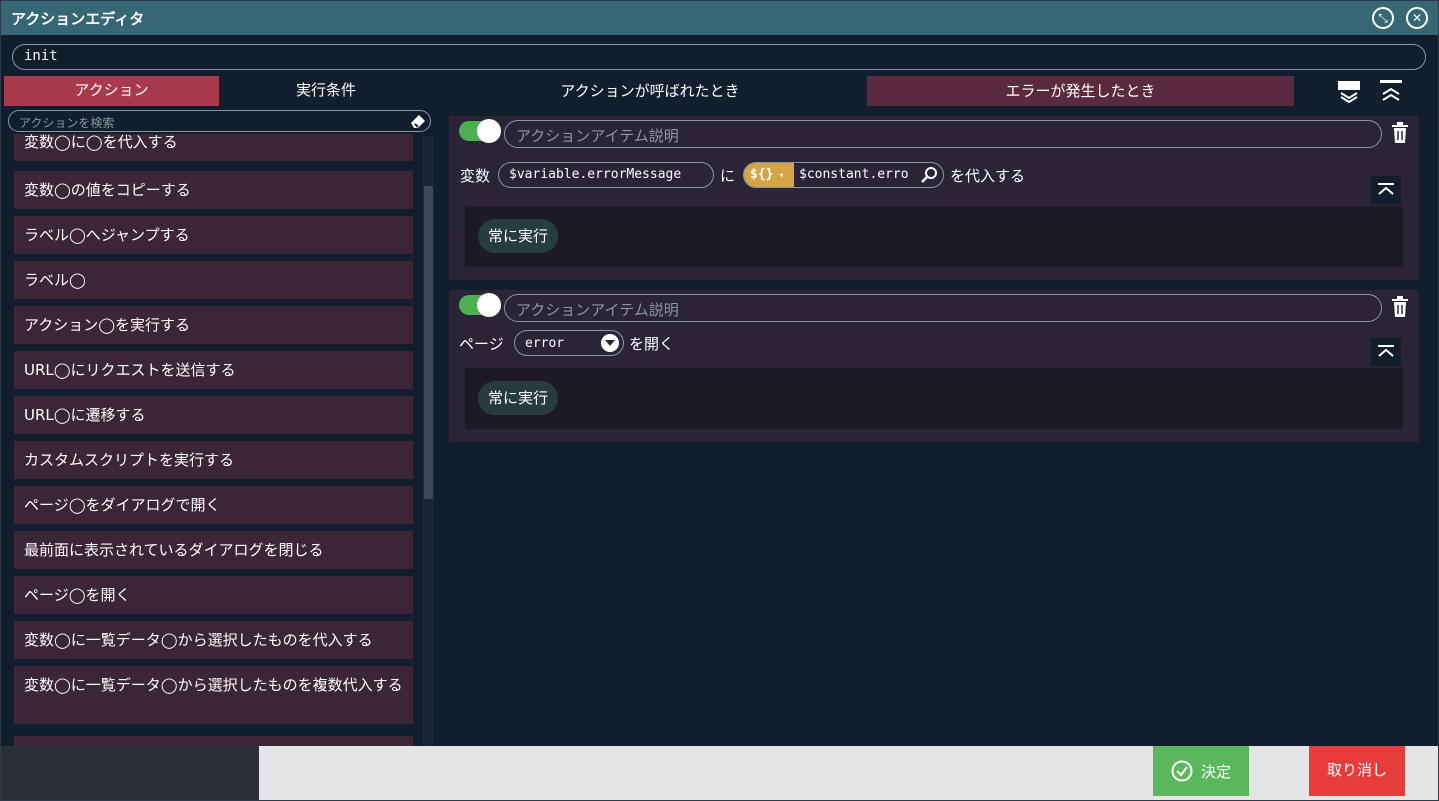 This screenshot has width=1439, height=801. I want to click on footer-bar: 決定 取り消し, so click(719, 773).